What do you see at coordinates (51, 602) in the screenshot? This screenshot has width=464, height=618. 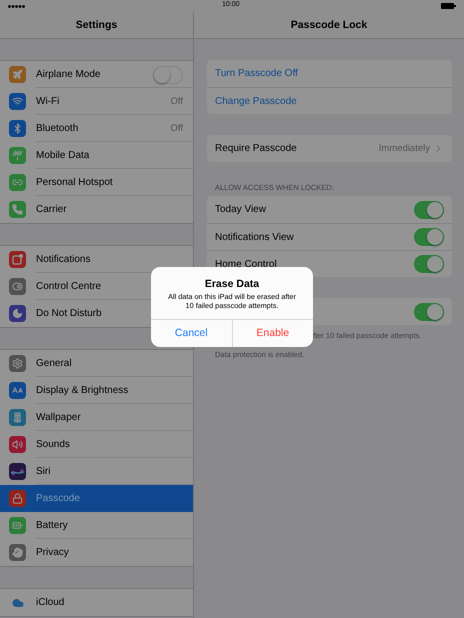 I see `item-label: iCloud` at bounding box center [51, 602].